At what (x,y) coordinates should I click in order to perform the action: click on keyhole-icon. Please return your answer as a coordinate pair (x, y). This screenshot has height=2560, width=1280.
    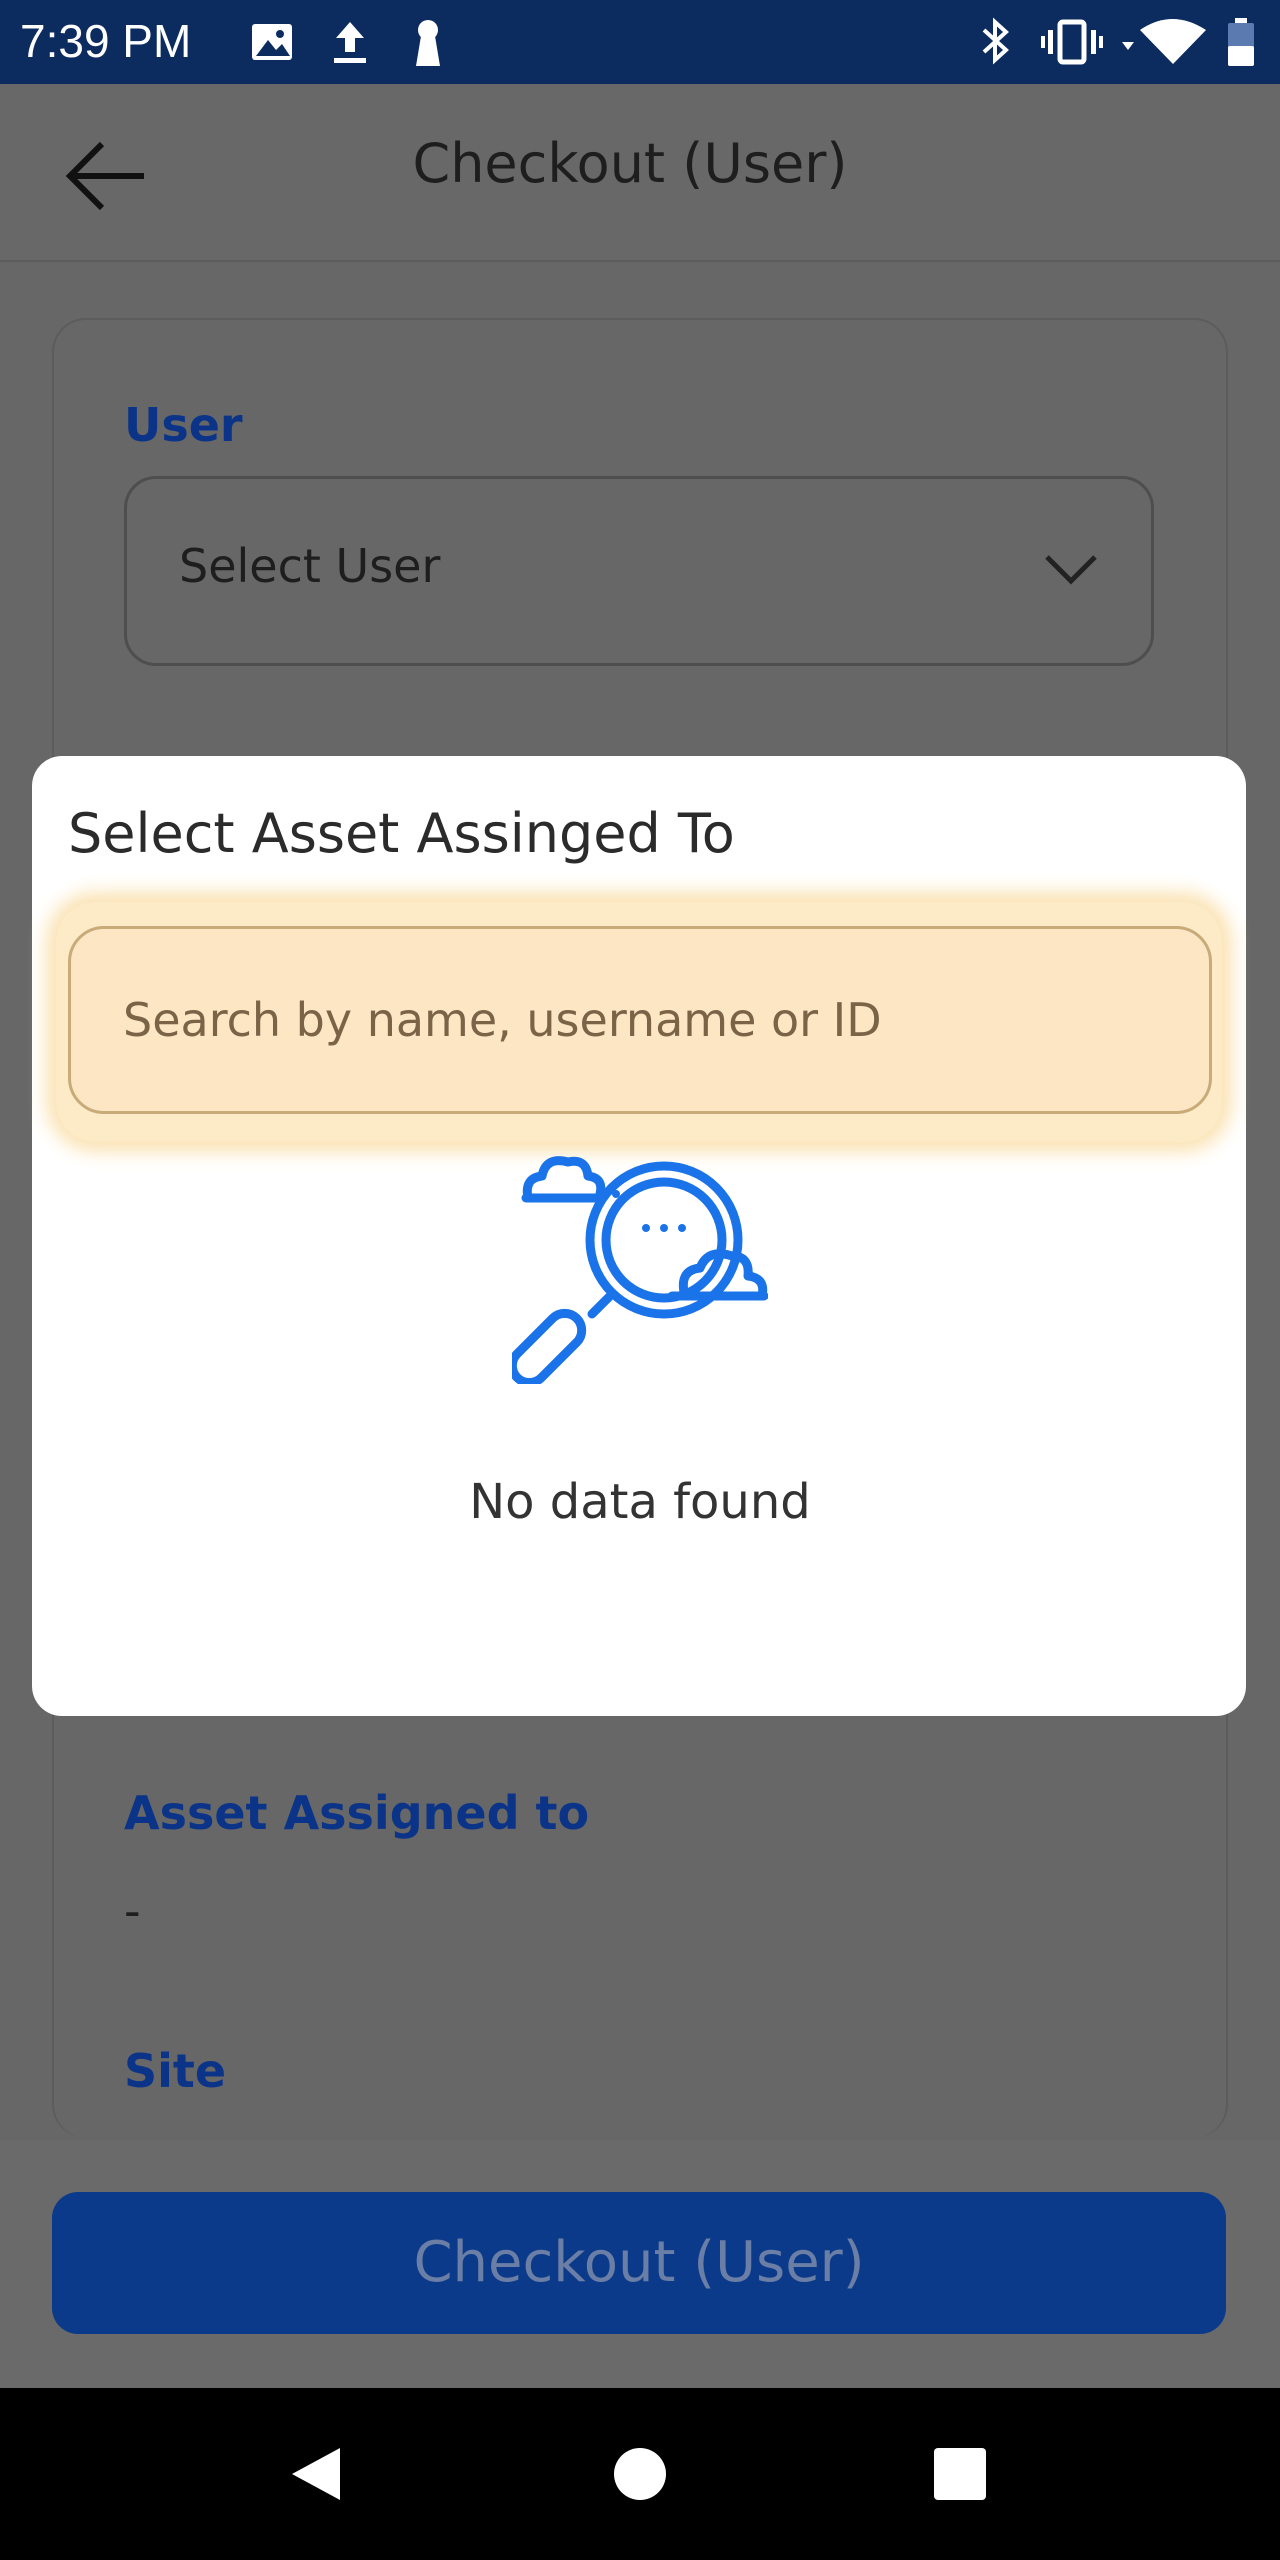
    Looking at the image, I should click on (428, 43).